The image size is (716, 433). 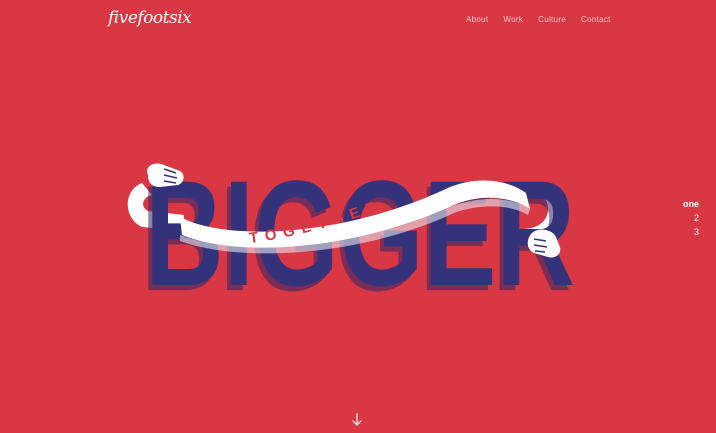 What do you see at coordinates (696, 218) in the screenshot?
I see `slide-nav-2: 2` at bounding box center [696, 218].